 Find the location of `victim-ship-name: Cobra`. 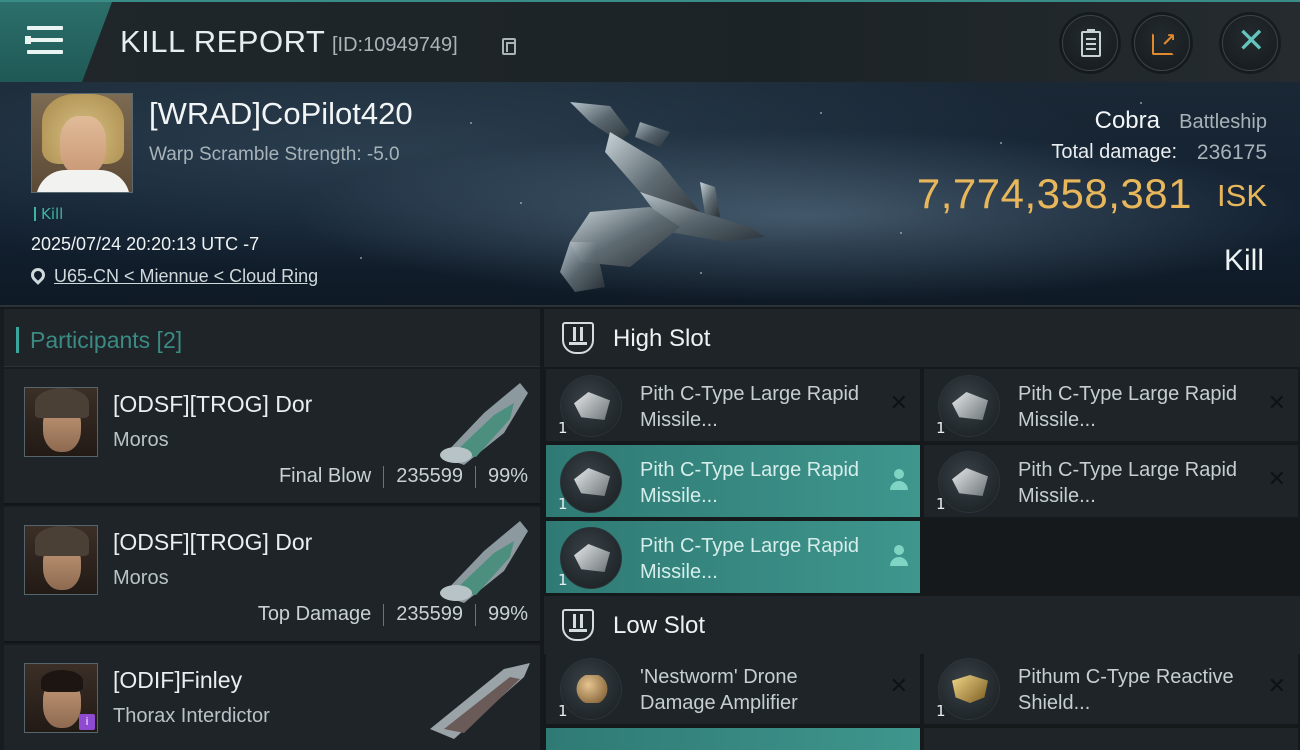

victim-ship-name: Cobra is located at coordinates (1127, 121).